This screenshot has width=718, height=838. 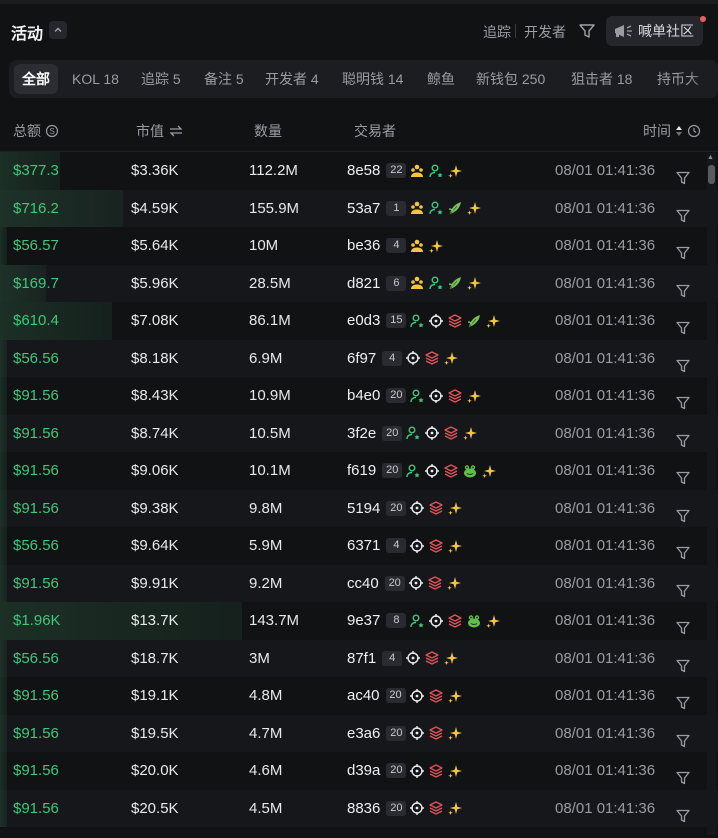 I want to click on trade-count-badge: 4, so click(x=392, y=658).